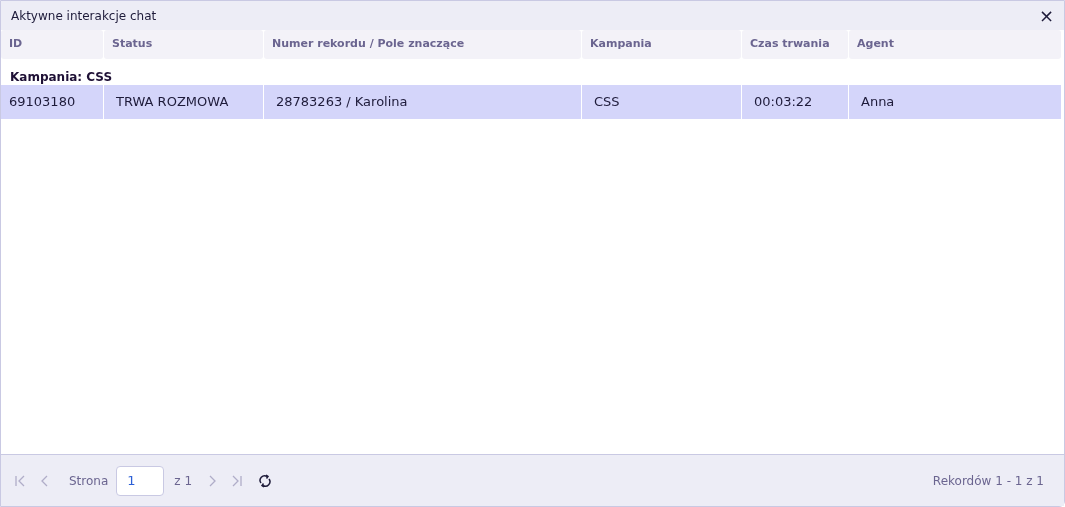  Describe the element at coordinates (89, 481) in the screenshot. I see `page-label: Strona` at that location.